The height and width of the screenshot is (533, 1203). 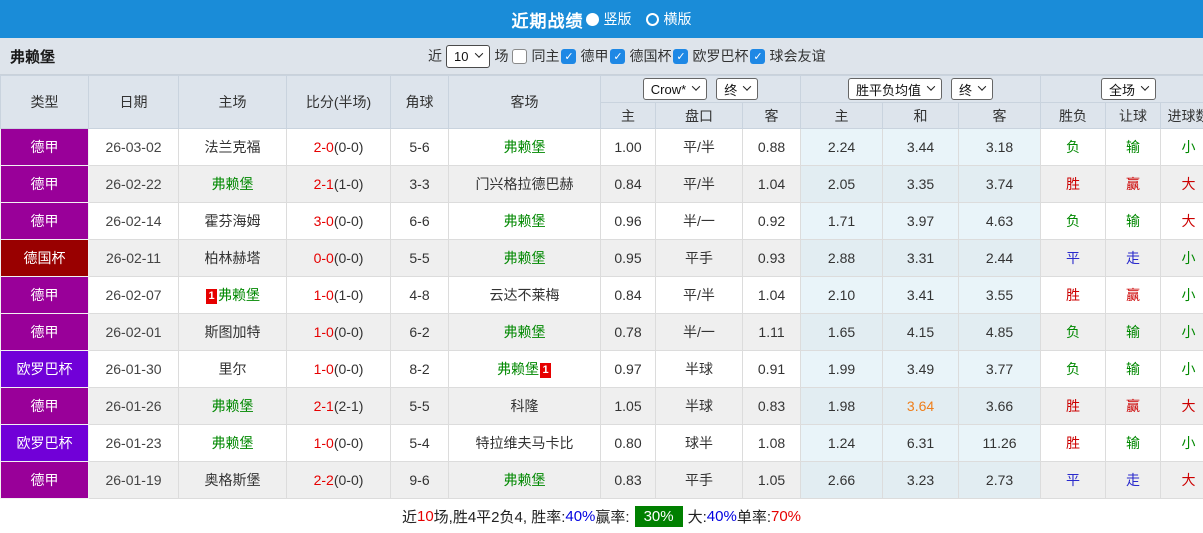 I want to click on away-team-cell: 科隆, so click(x=525, y=406).